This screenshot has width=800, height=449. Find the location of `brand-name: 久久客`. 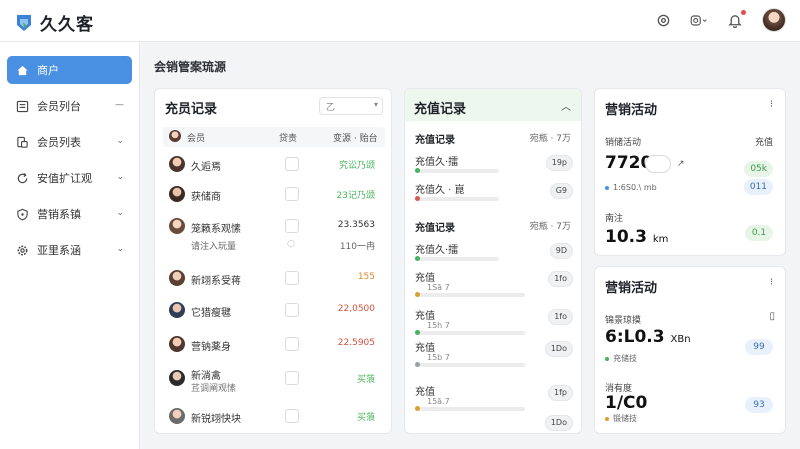

brand-name: 久久客 is located at coordinates (67, 25).